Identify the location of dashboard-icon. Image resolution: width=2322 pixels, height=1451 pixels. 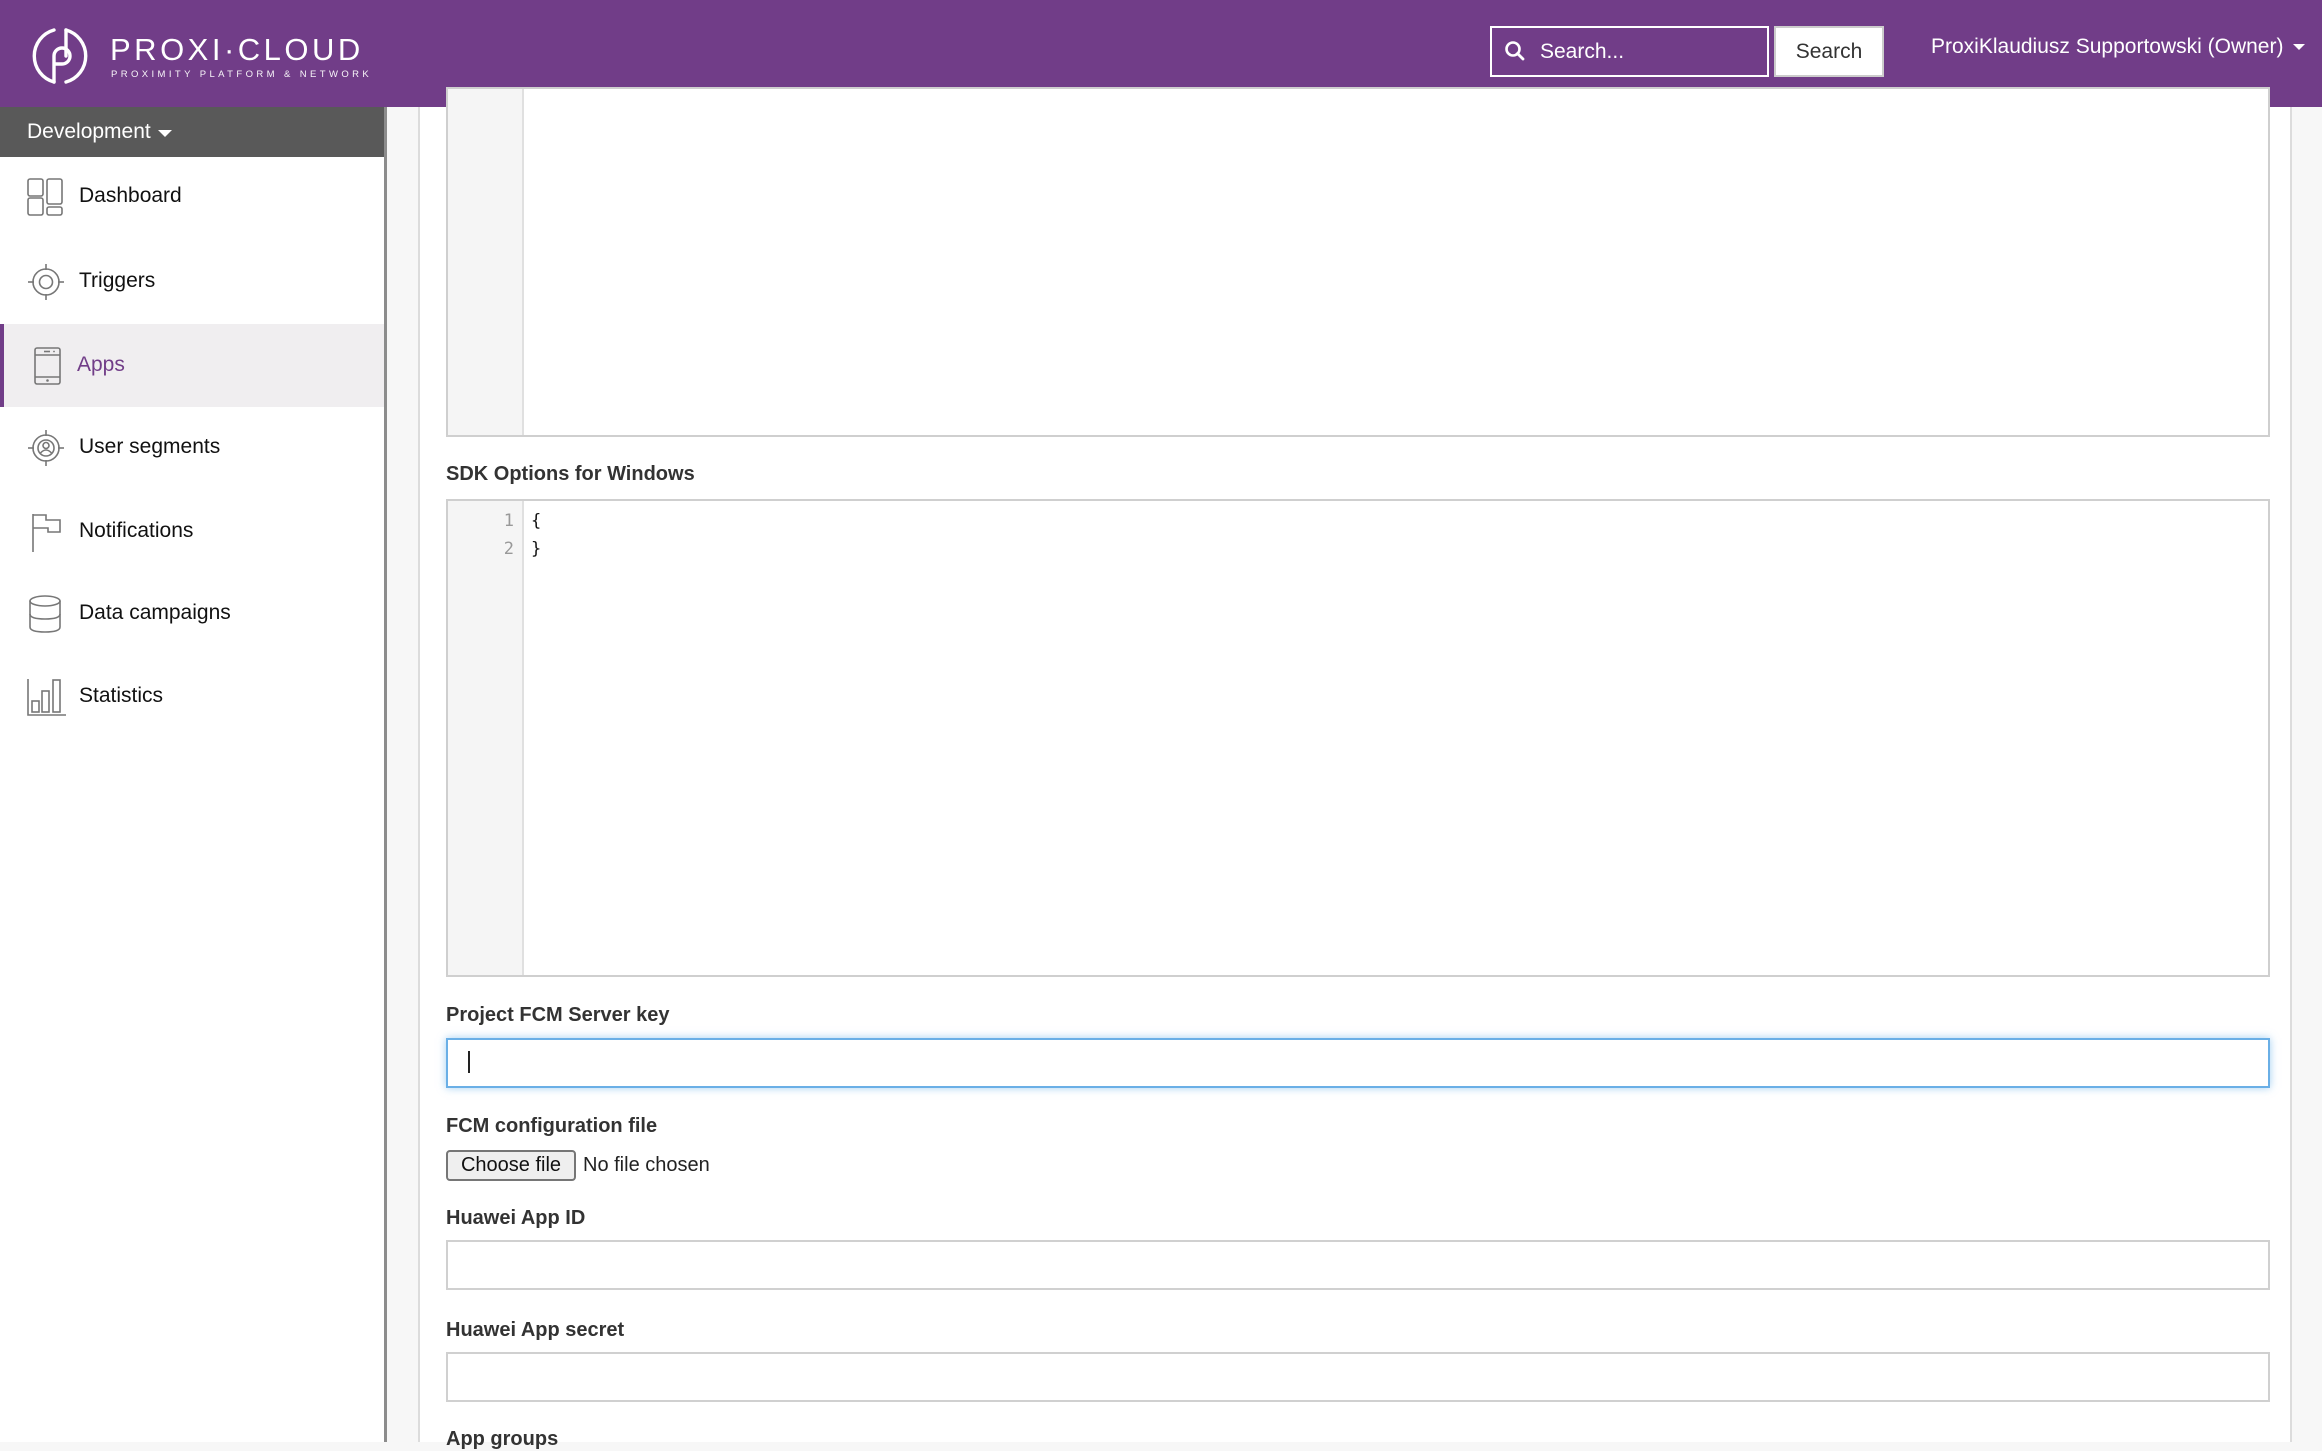
(45, 197).